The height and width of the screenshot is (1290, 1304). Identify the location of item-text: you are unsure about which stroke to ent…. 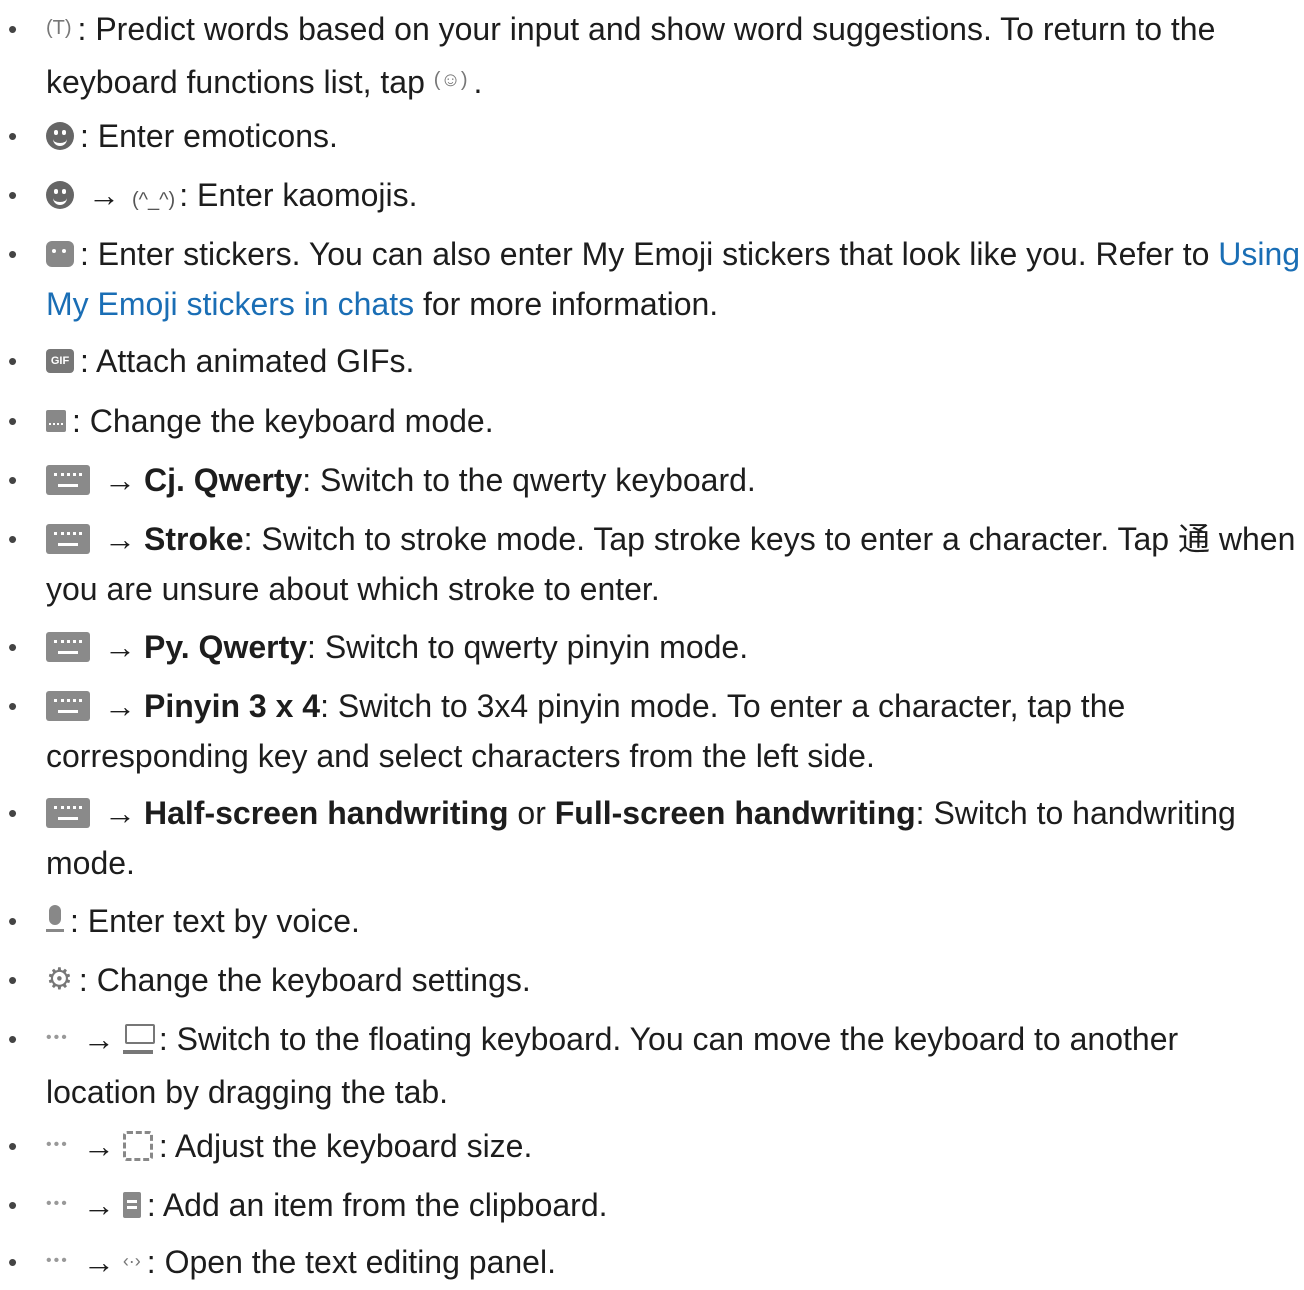
(353, 589).